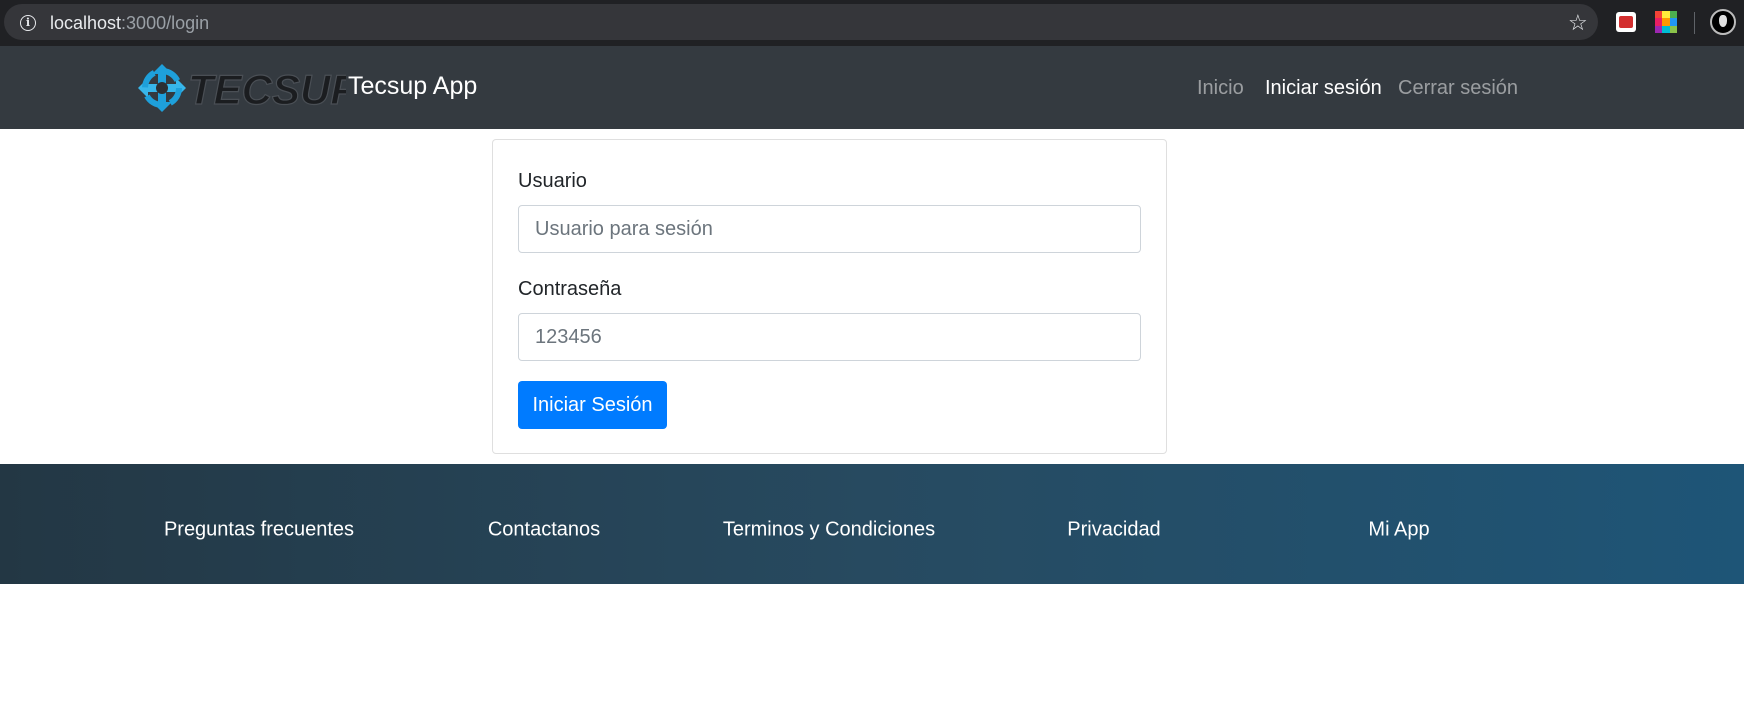  I want to click on password-label: Contraseña, so click(570, 289).